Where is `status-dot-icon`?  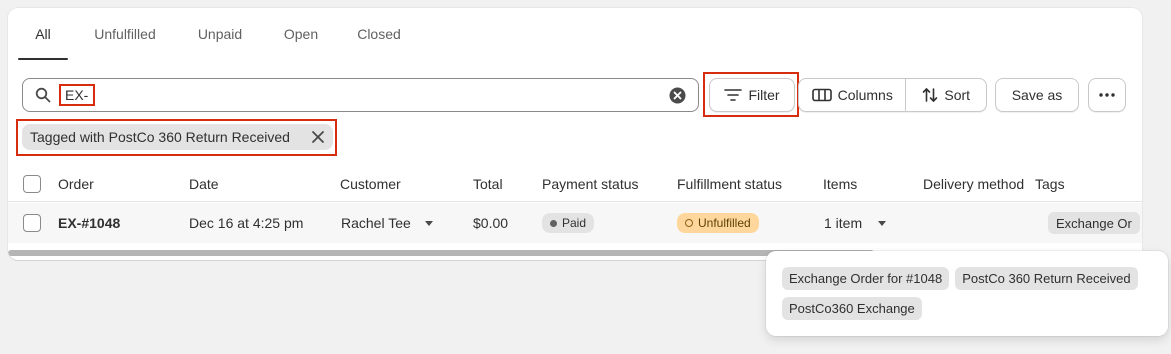 status-dot-icon is located at coordinates (553, 223).